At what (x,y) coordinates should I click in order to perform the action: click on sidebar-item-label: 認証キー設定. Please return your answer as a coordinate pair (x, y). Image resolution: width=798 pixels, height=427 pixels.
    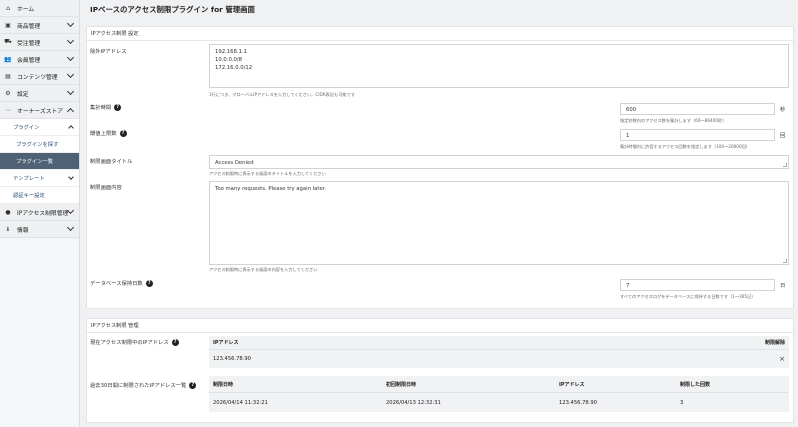
    Looking at the image, I should click on (29, 196).